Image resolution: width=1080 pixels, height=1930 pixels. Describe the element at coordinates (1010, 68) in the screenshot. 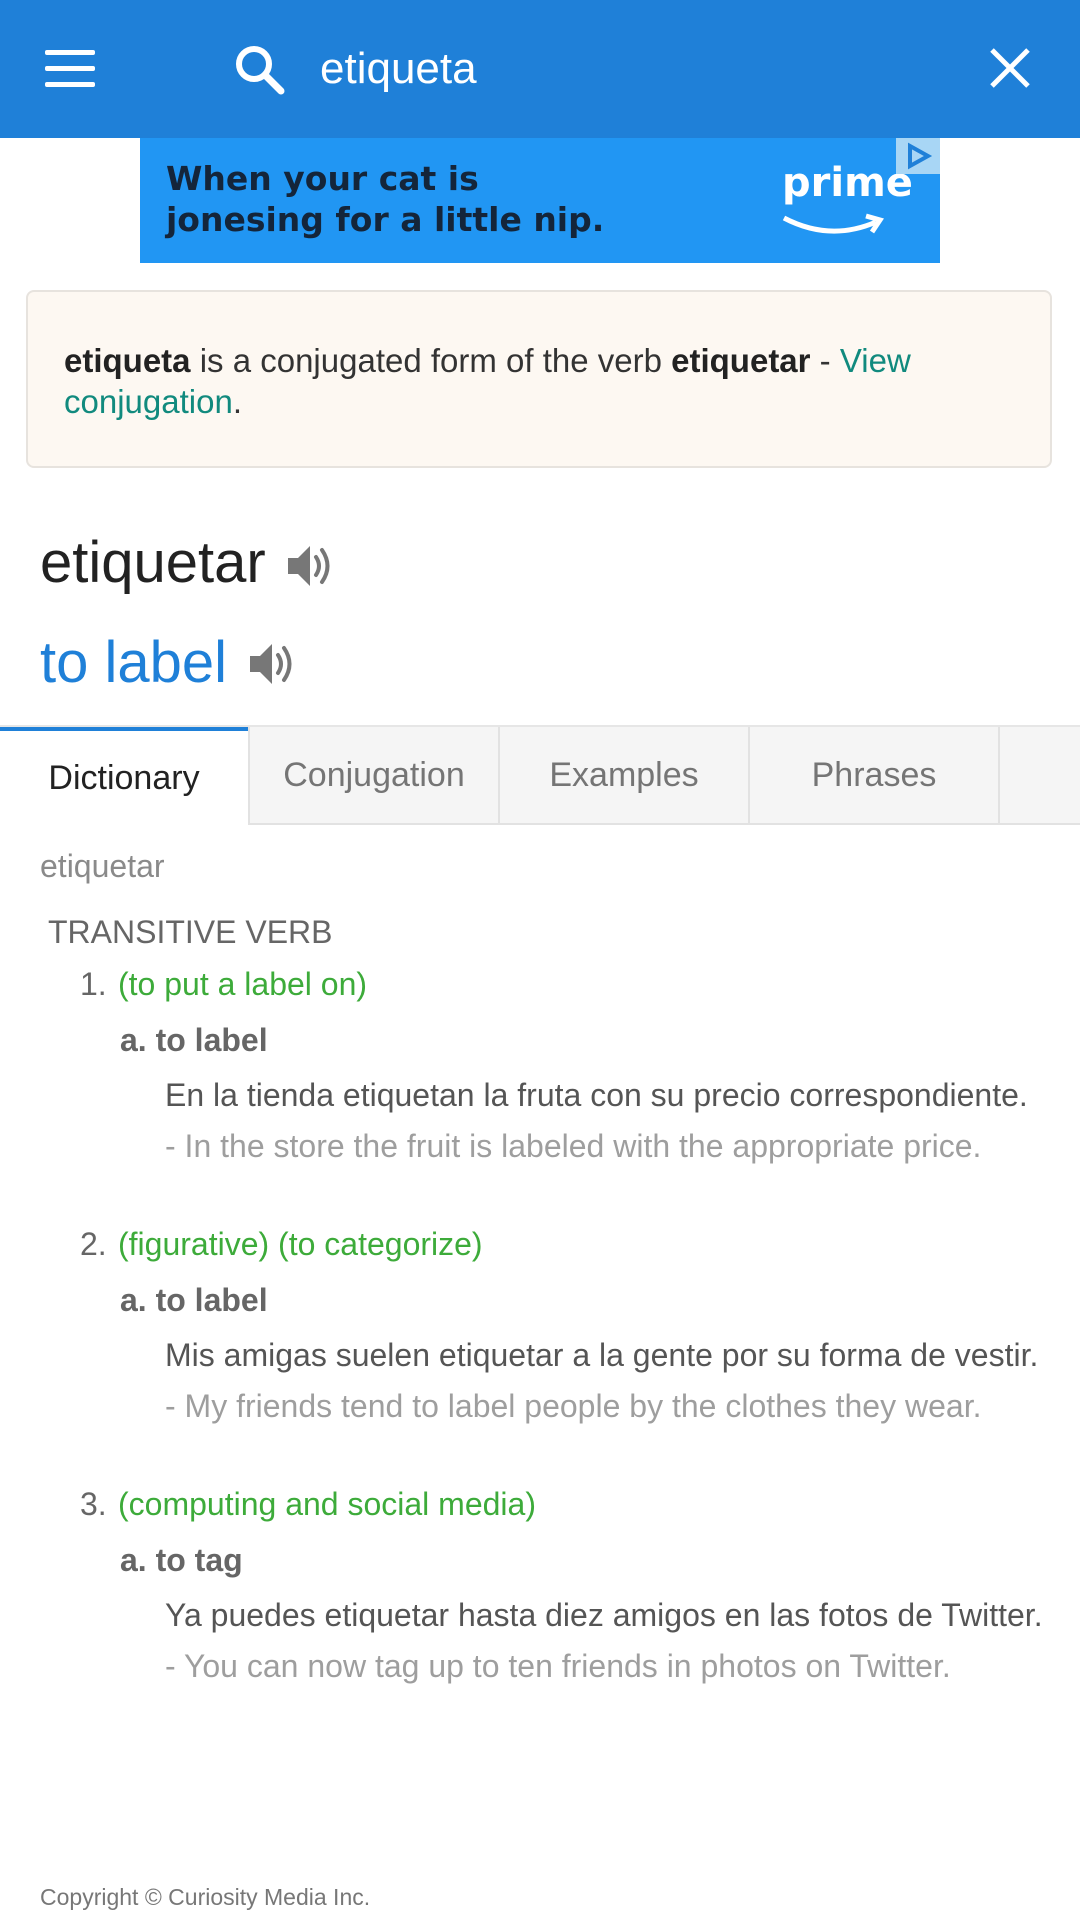

I see `close-icon` at that location.